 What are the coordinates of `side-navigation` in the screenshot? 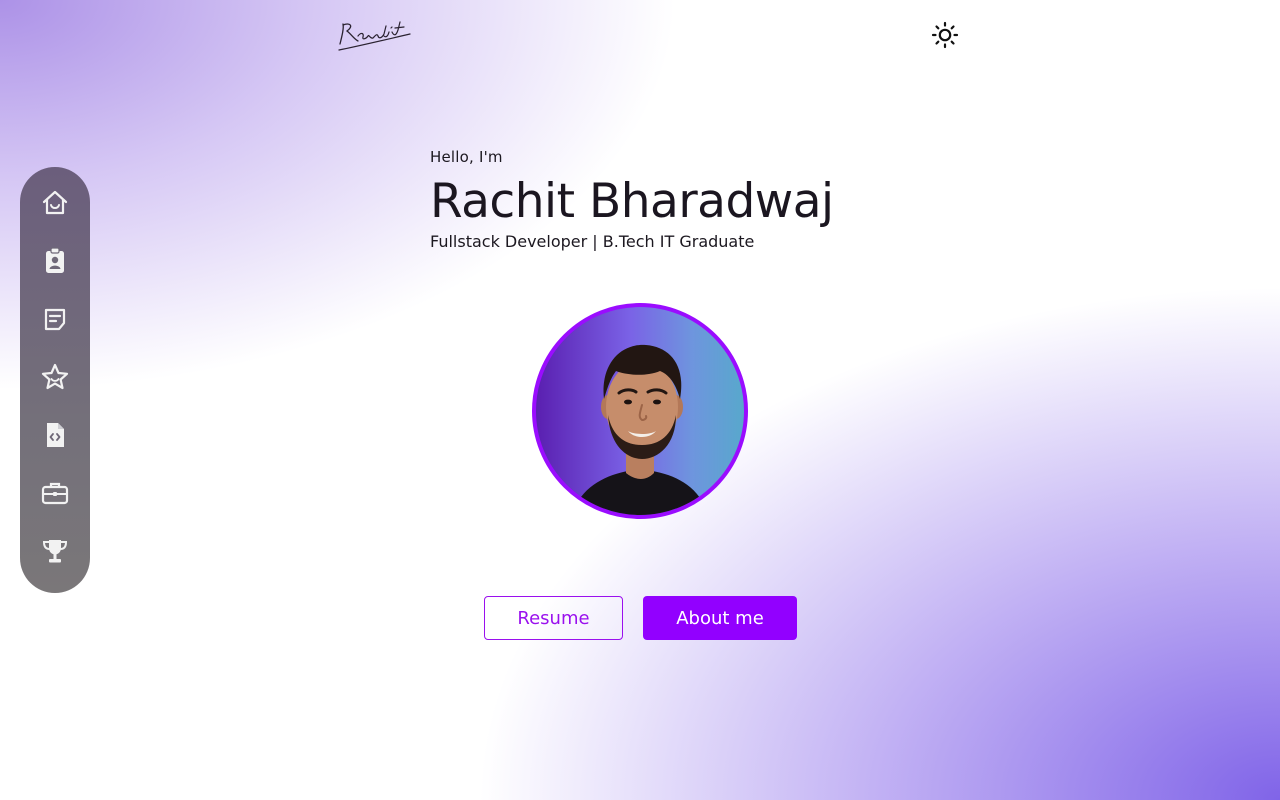 It's located at (55, 380).